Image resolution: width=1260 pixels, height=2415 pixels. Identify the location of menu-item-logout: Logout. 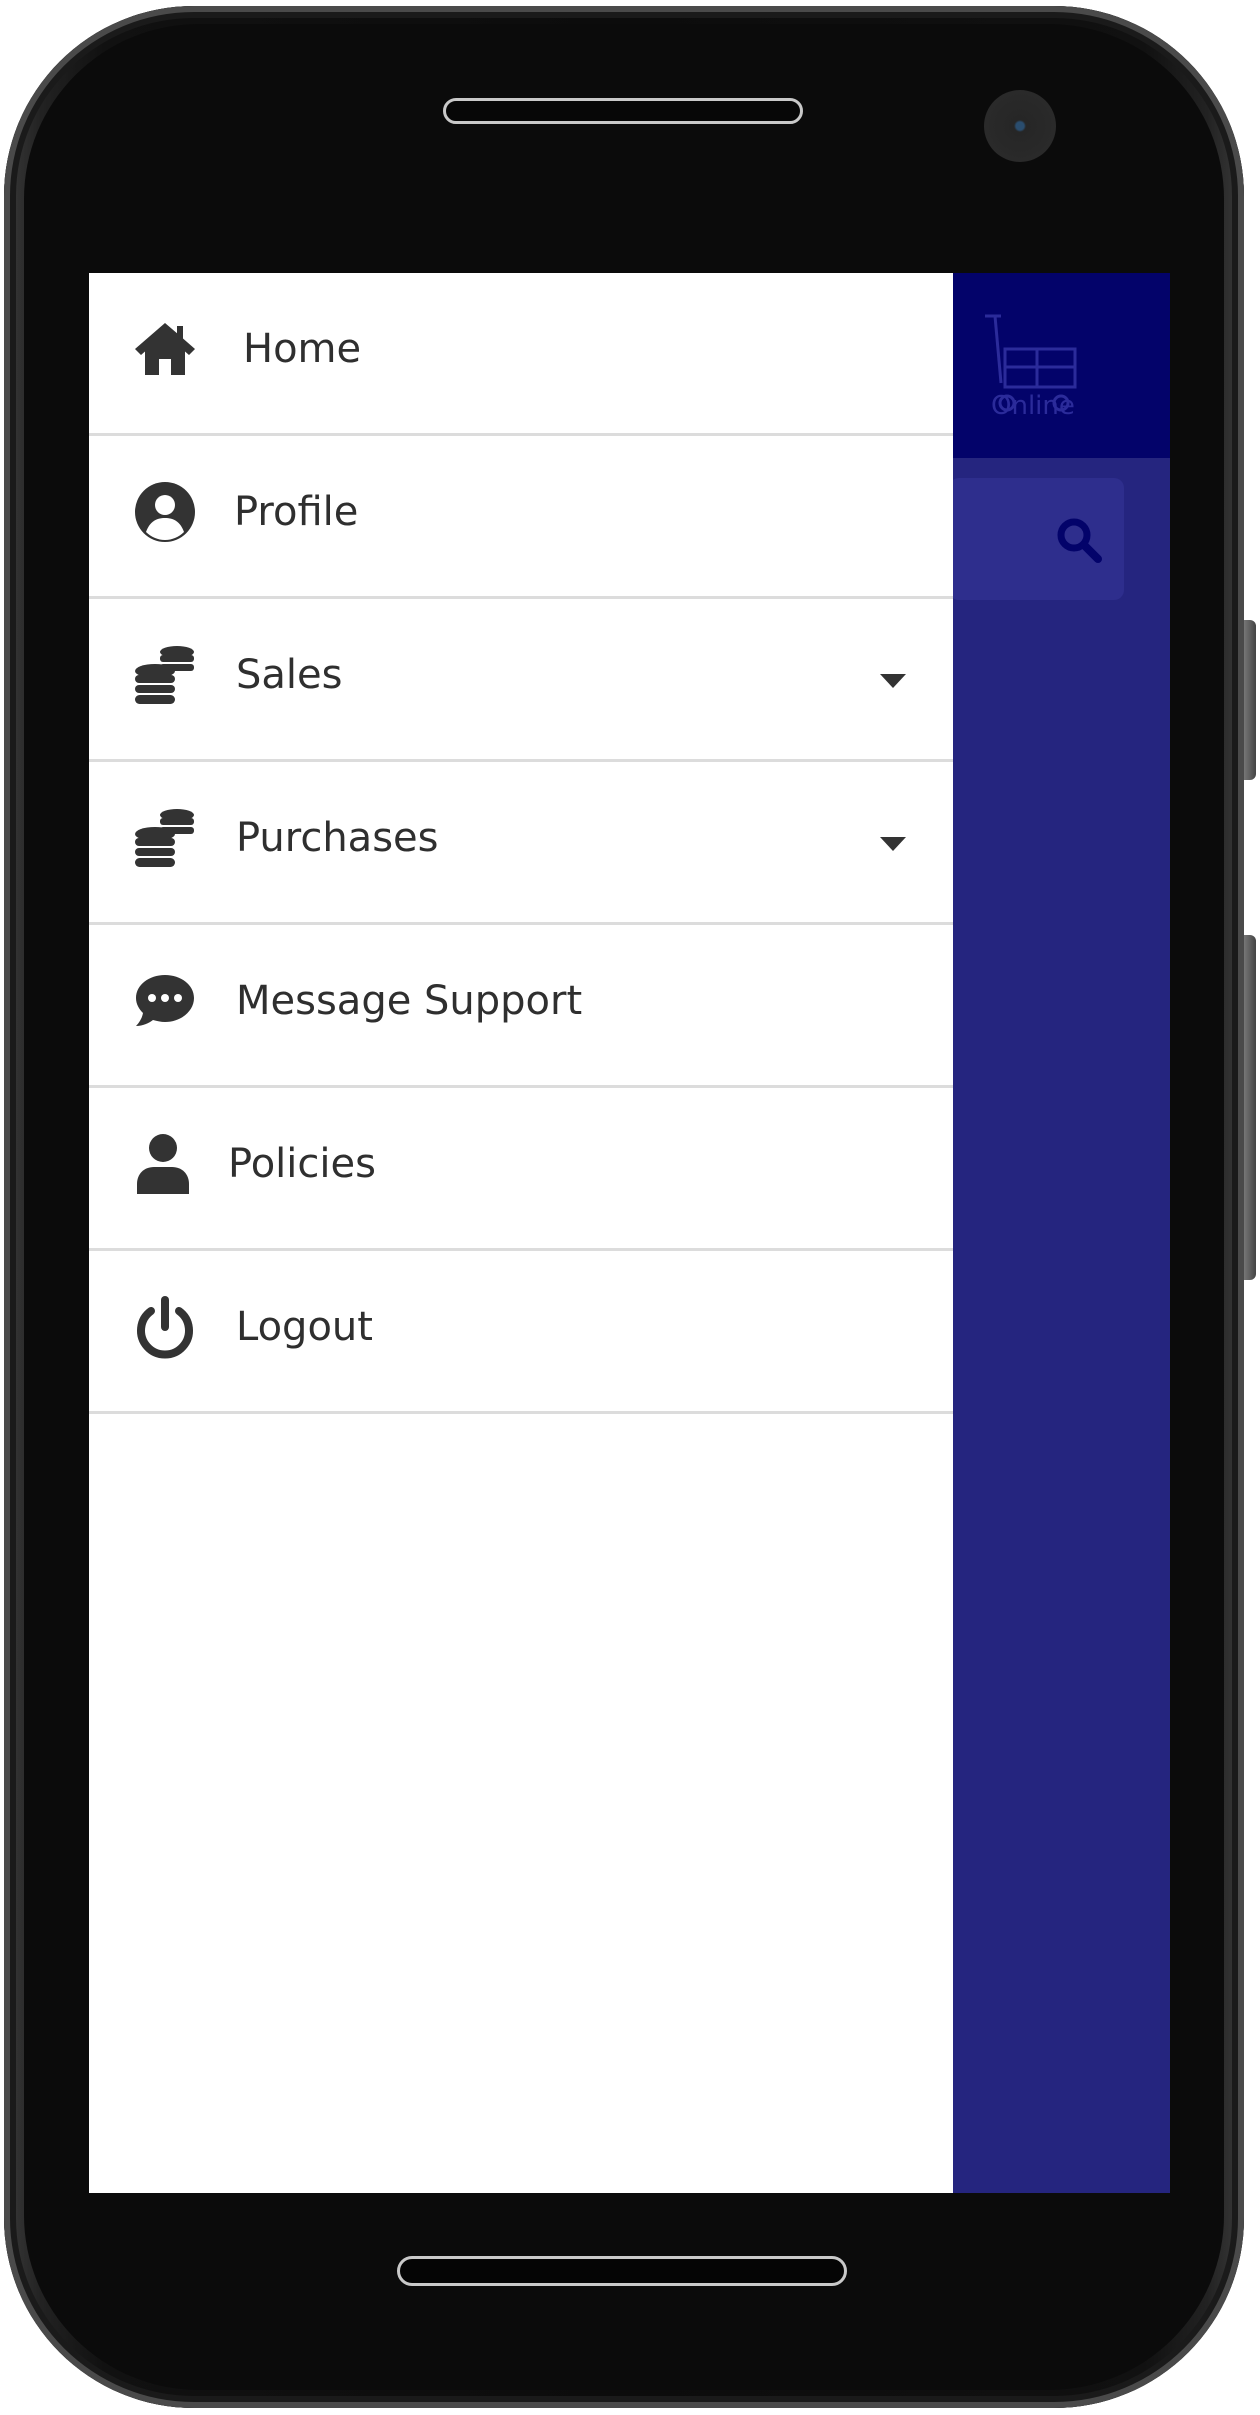
(521, 1332).